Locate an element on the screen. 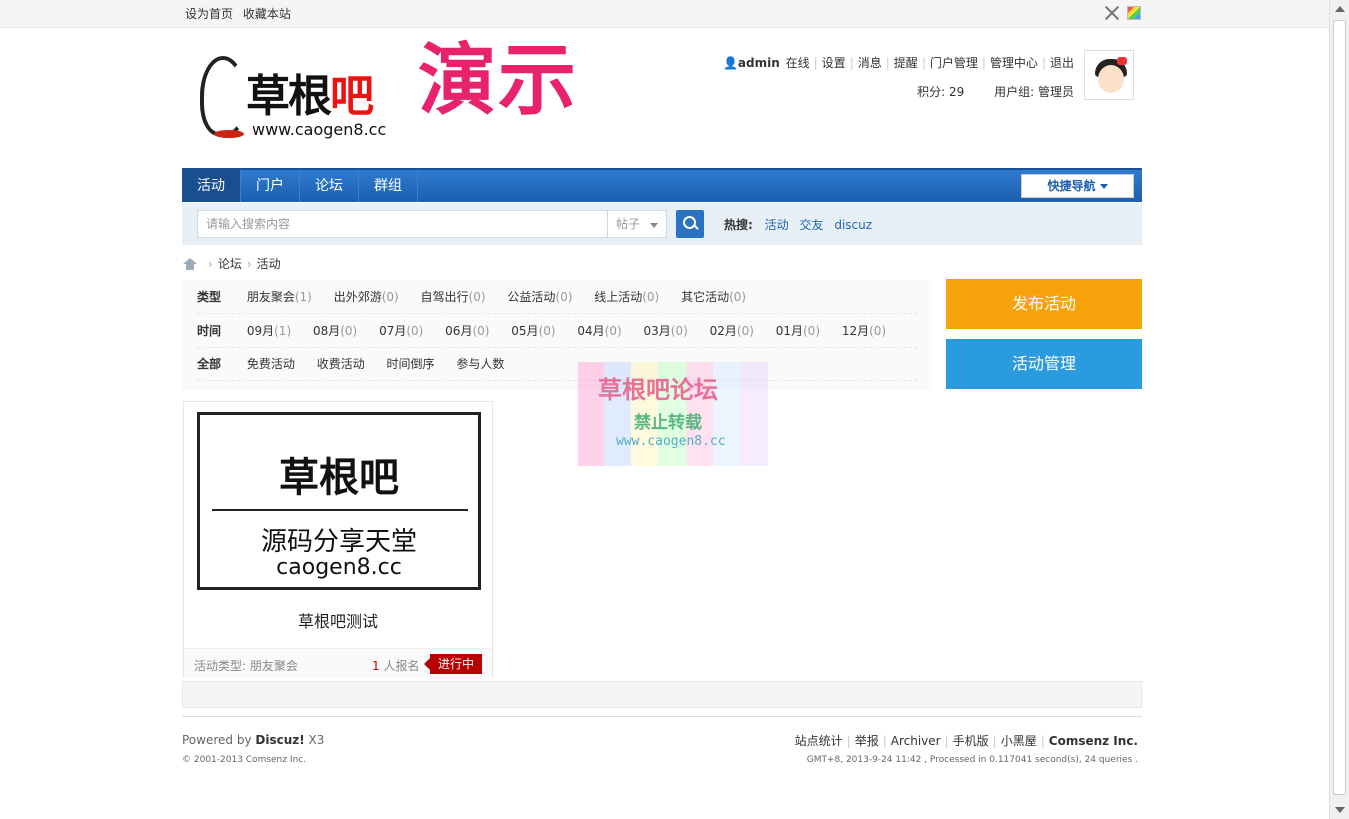  sort-option: 免费活动 is located at coordinates (271, 364).